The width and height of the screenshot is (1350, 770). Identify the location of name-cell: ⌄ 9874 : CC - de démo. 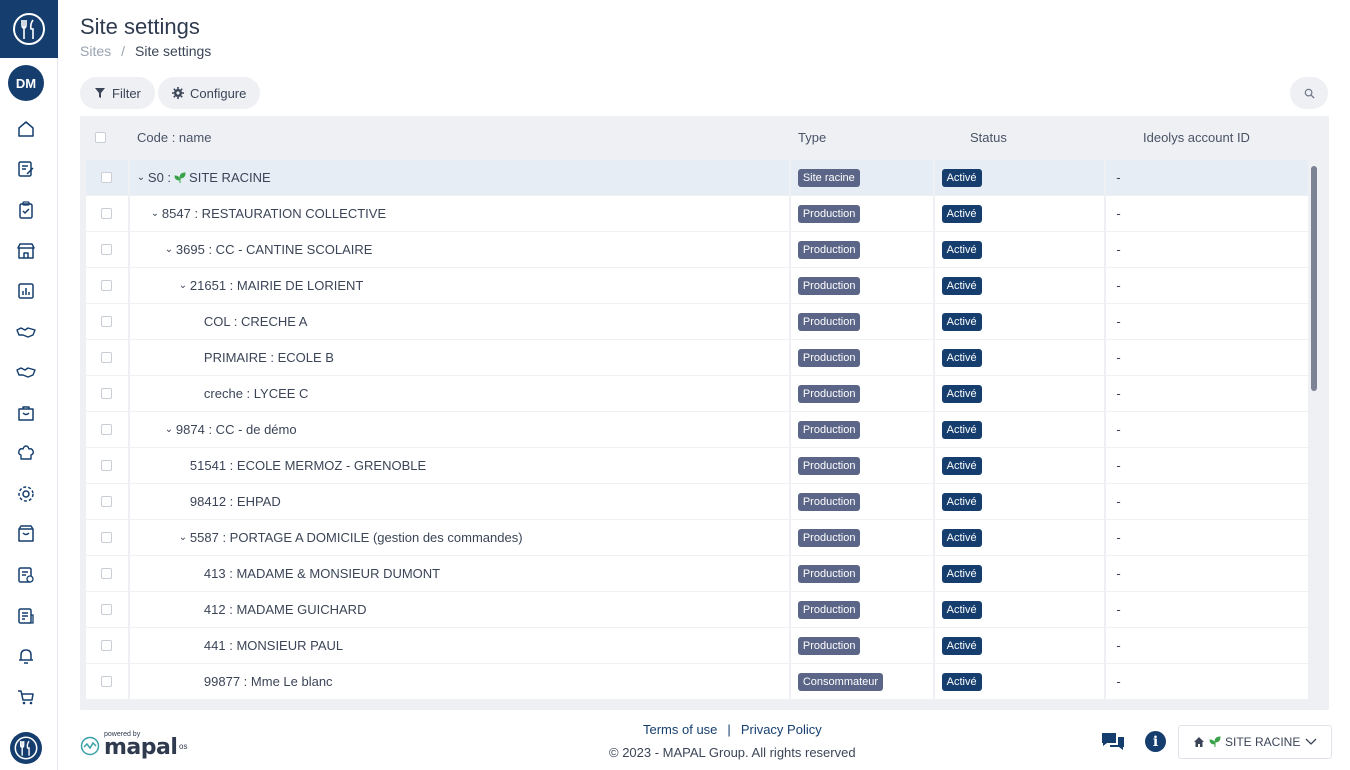
(459, 429).